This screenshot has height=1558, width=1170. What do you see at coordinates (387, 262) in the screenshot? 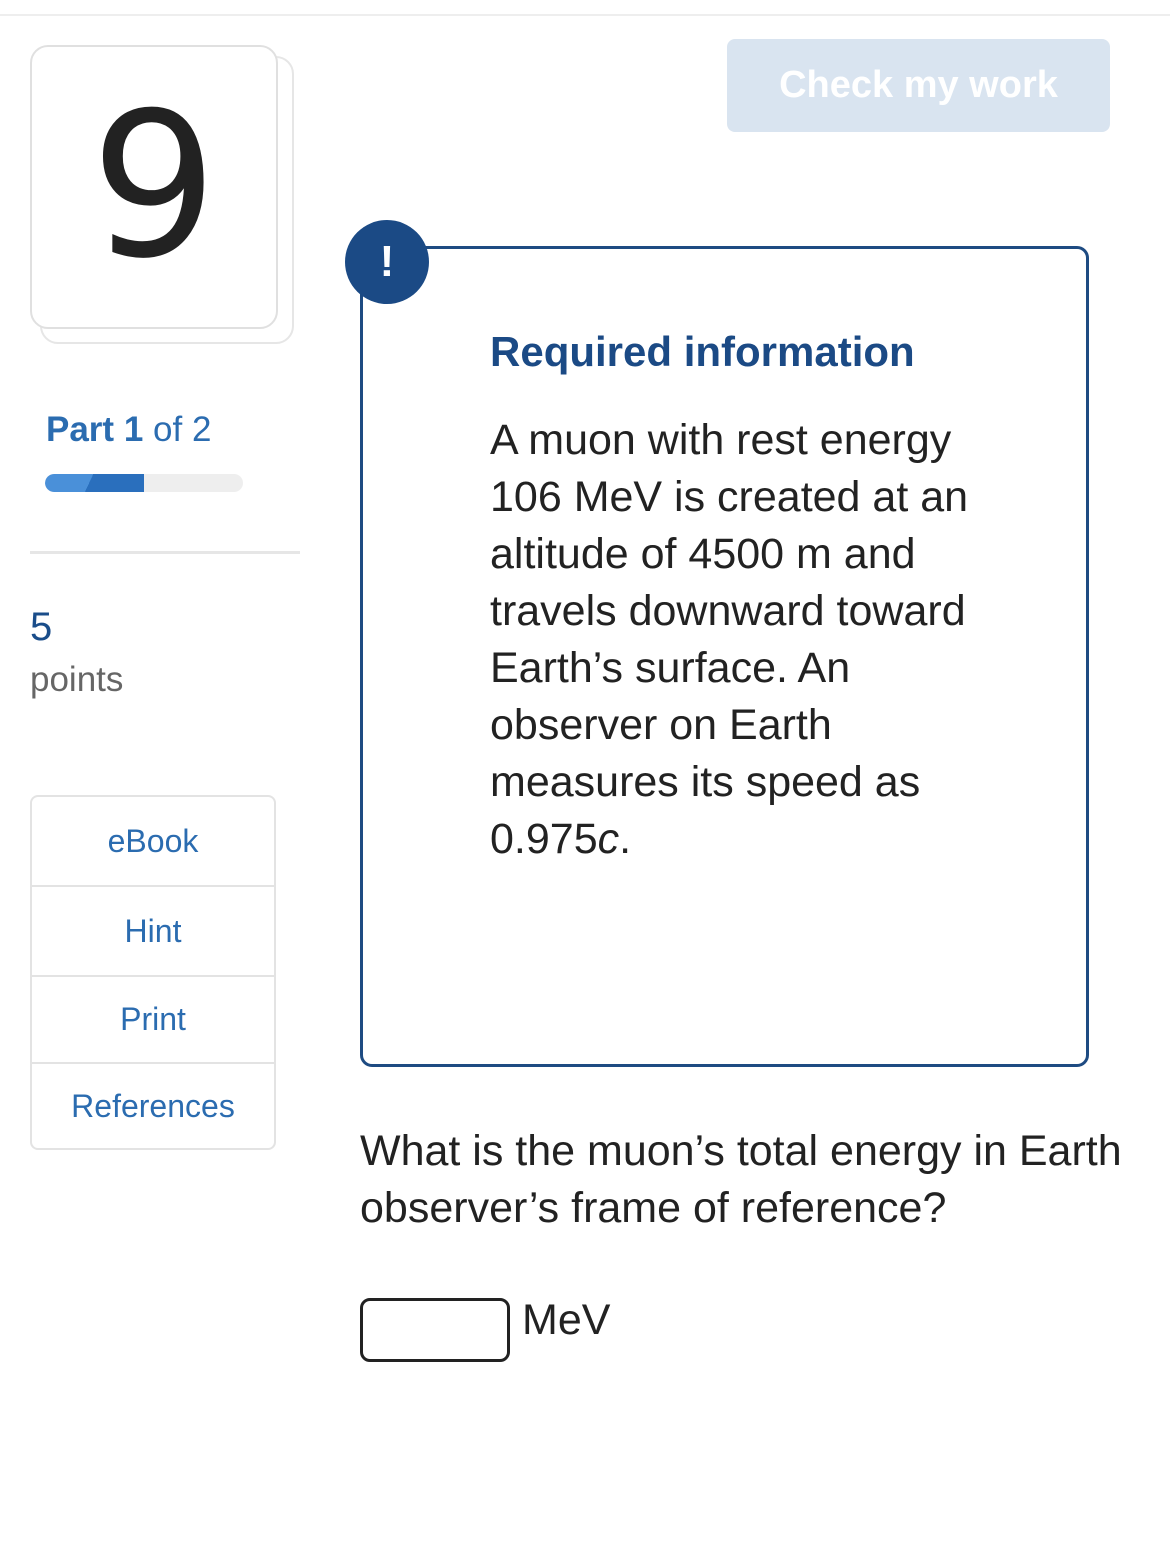
I see `alert-icon: !` at bounding box center [387, 262].